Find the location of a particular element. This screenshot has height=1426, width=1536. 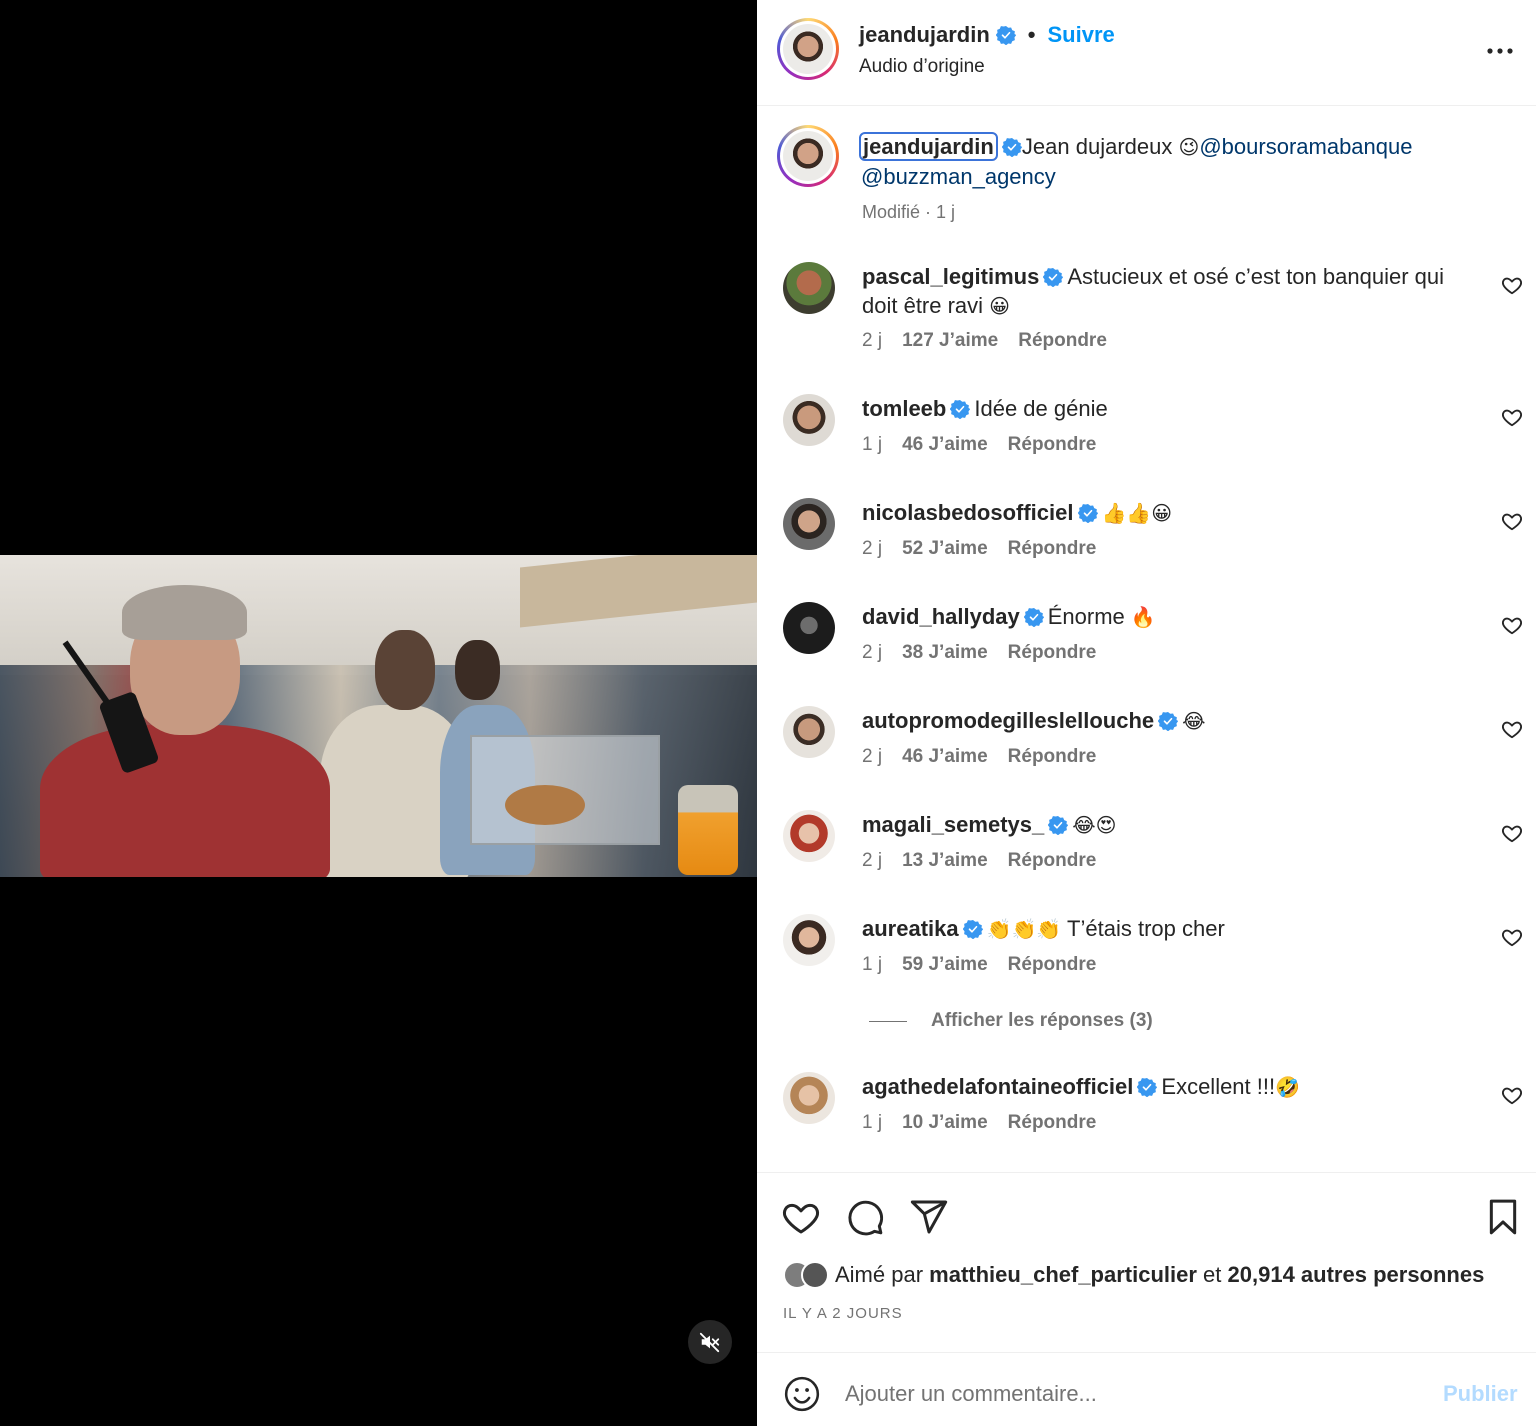

replies-divider is located at coordinates (888, 1021).